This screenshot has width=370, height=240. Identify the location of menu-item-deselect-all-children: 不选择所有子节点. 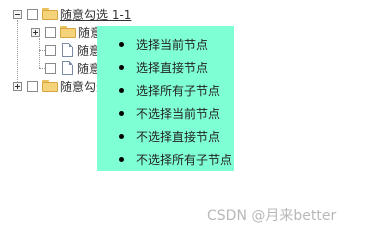
(164, 159).